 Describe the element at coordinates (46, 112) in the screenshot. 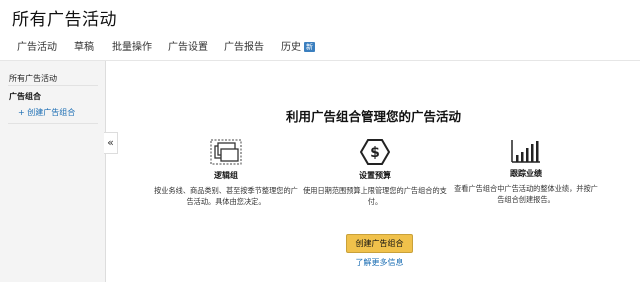

I see `create-portfolio-link: + 创建广告组合` at that location.